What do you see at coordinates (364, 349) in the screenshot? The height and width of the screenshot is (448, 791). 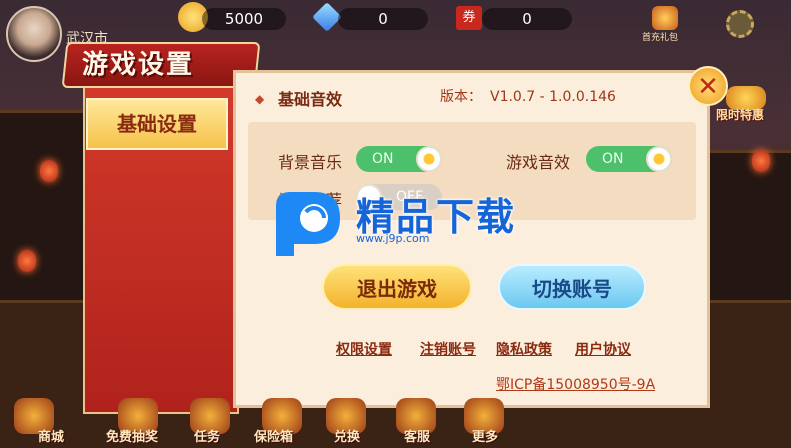 I see `link-permissions: 权限设置` at bounding box center [364, 349].